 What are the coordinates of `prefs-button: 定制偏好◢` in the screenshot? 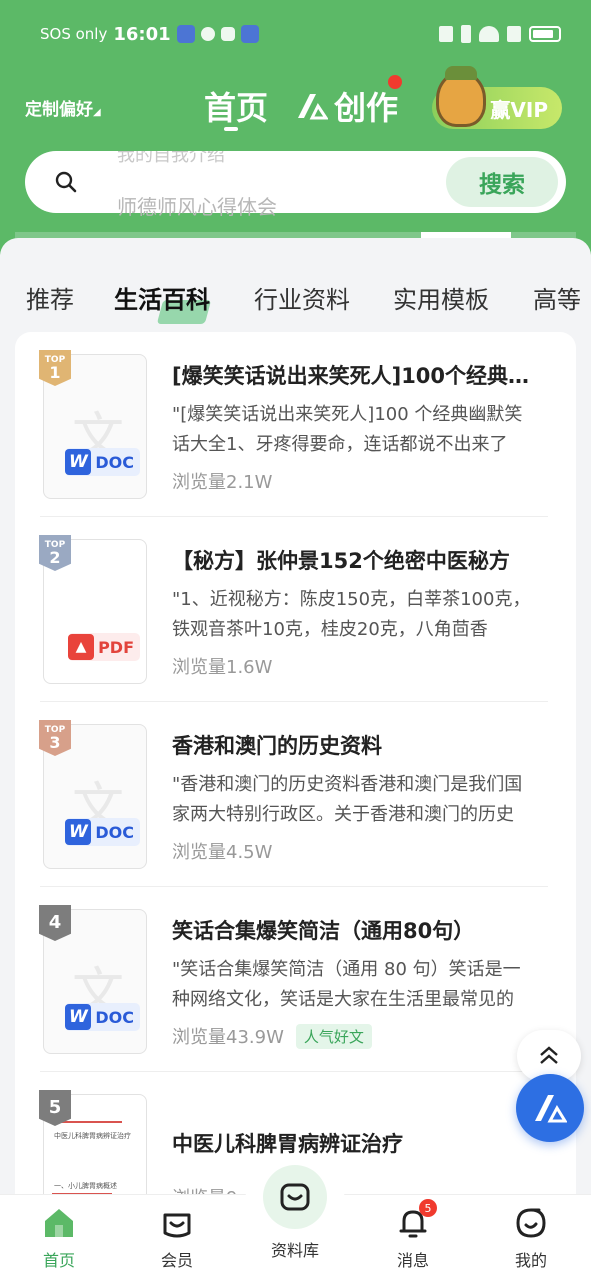 It's located at (63, 107).